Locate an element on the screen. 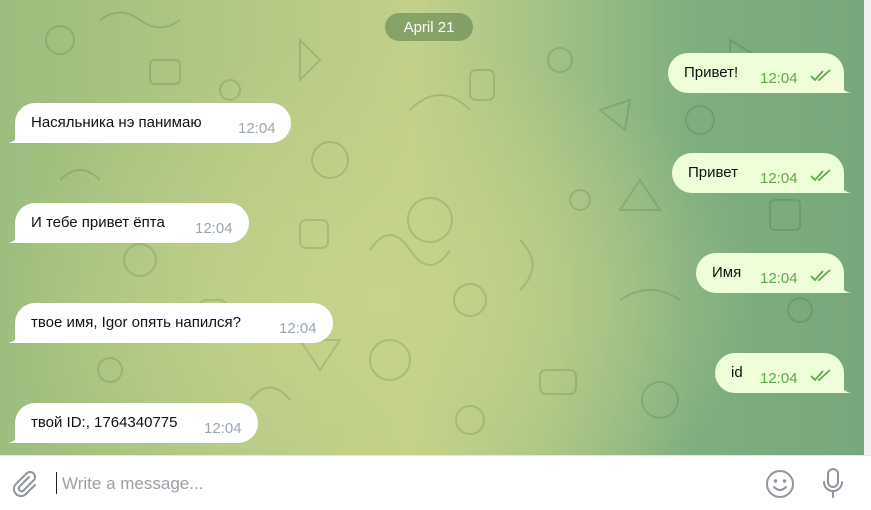  message-text: id is located at coordinates (737, 372).